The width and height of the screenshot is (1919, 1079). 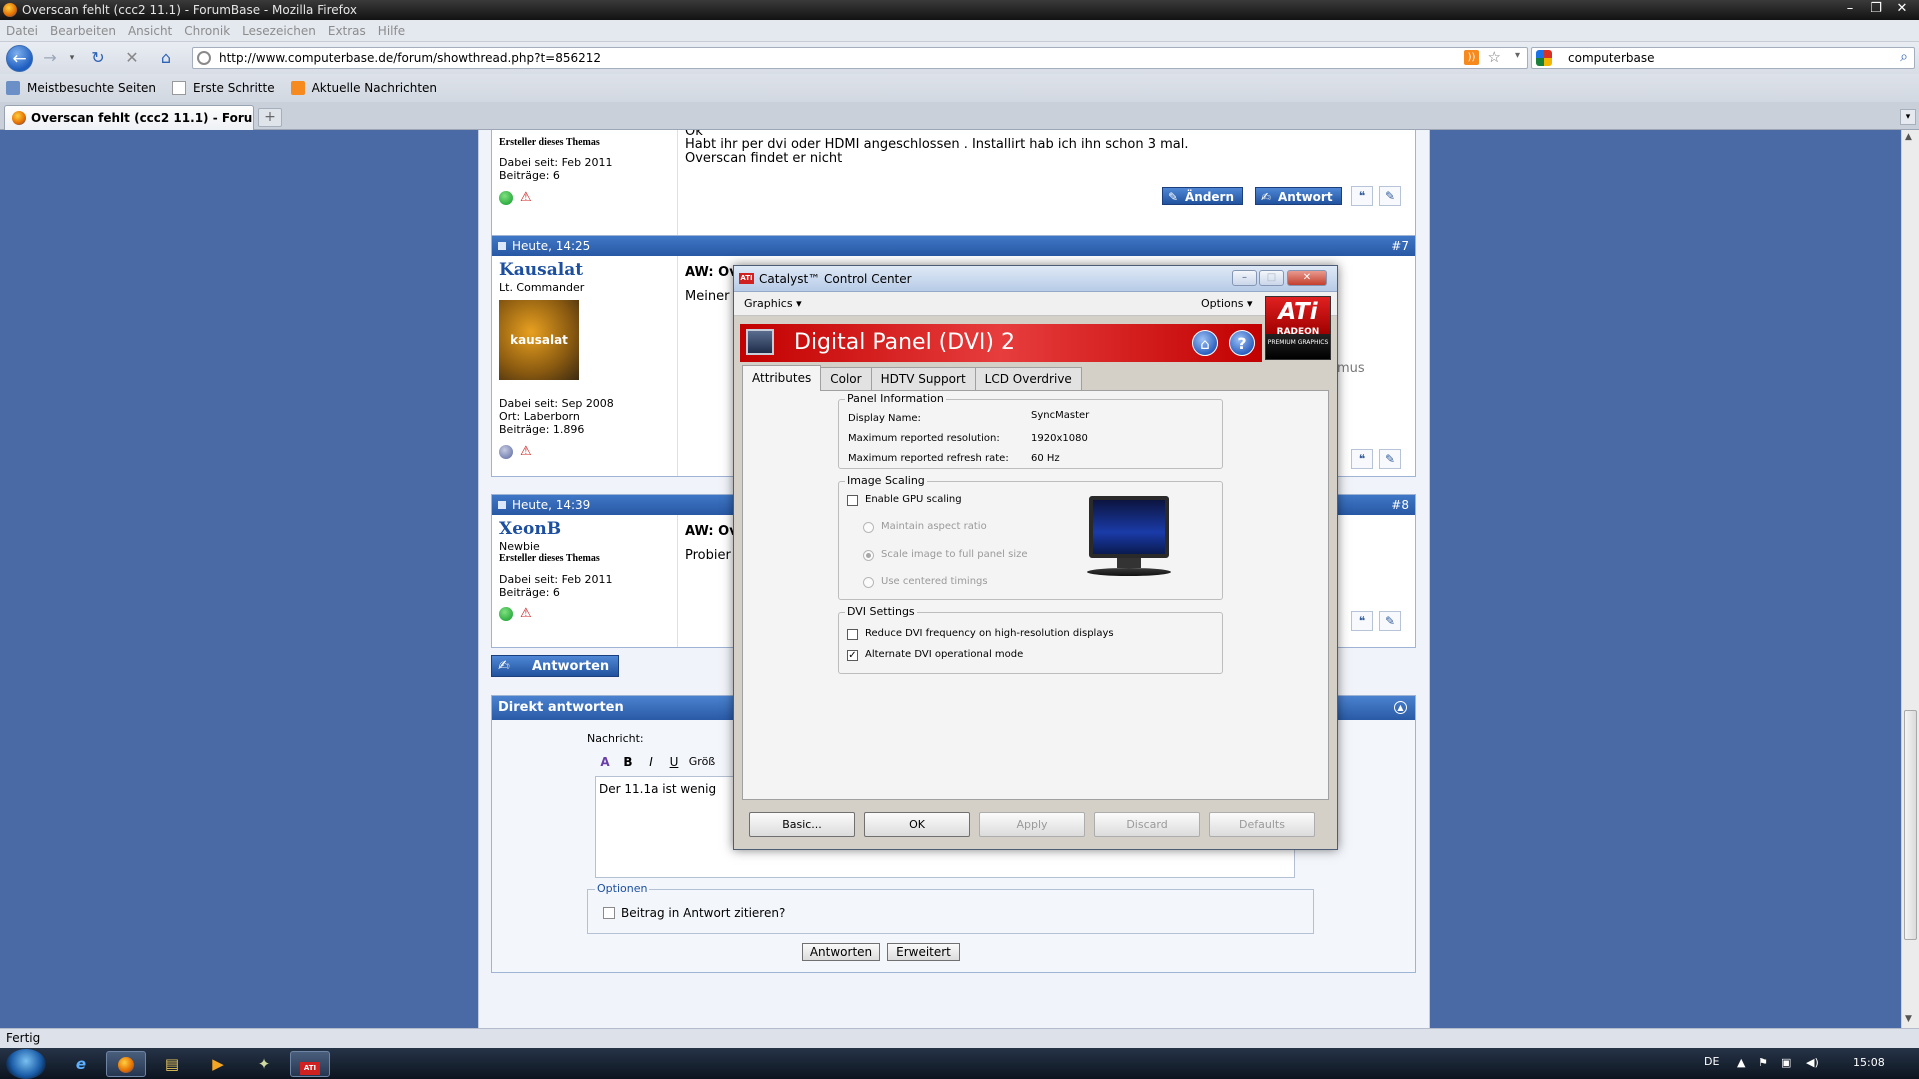 What do you see at coordinates (846, 379) in the screenshot?
I see `tab-color: Color` at bounding box center [846, 379].